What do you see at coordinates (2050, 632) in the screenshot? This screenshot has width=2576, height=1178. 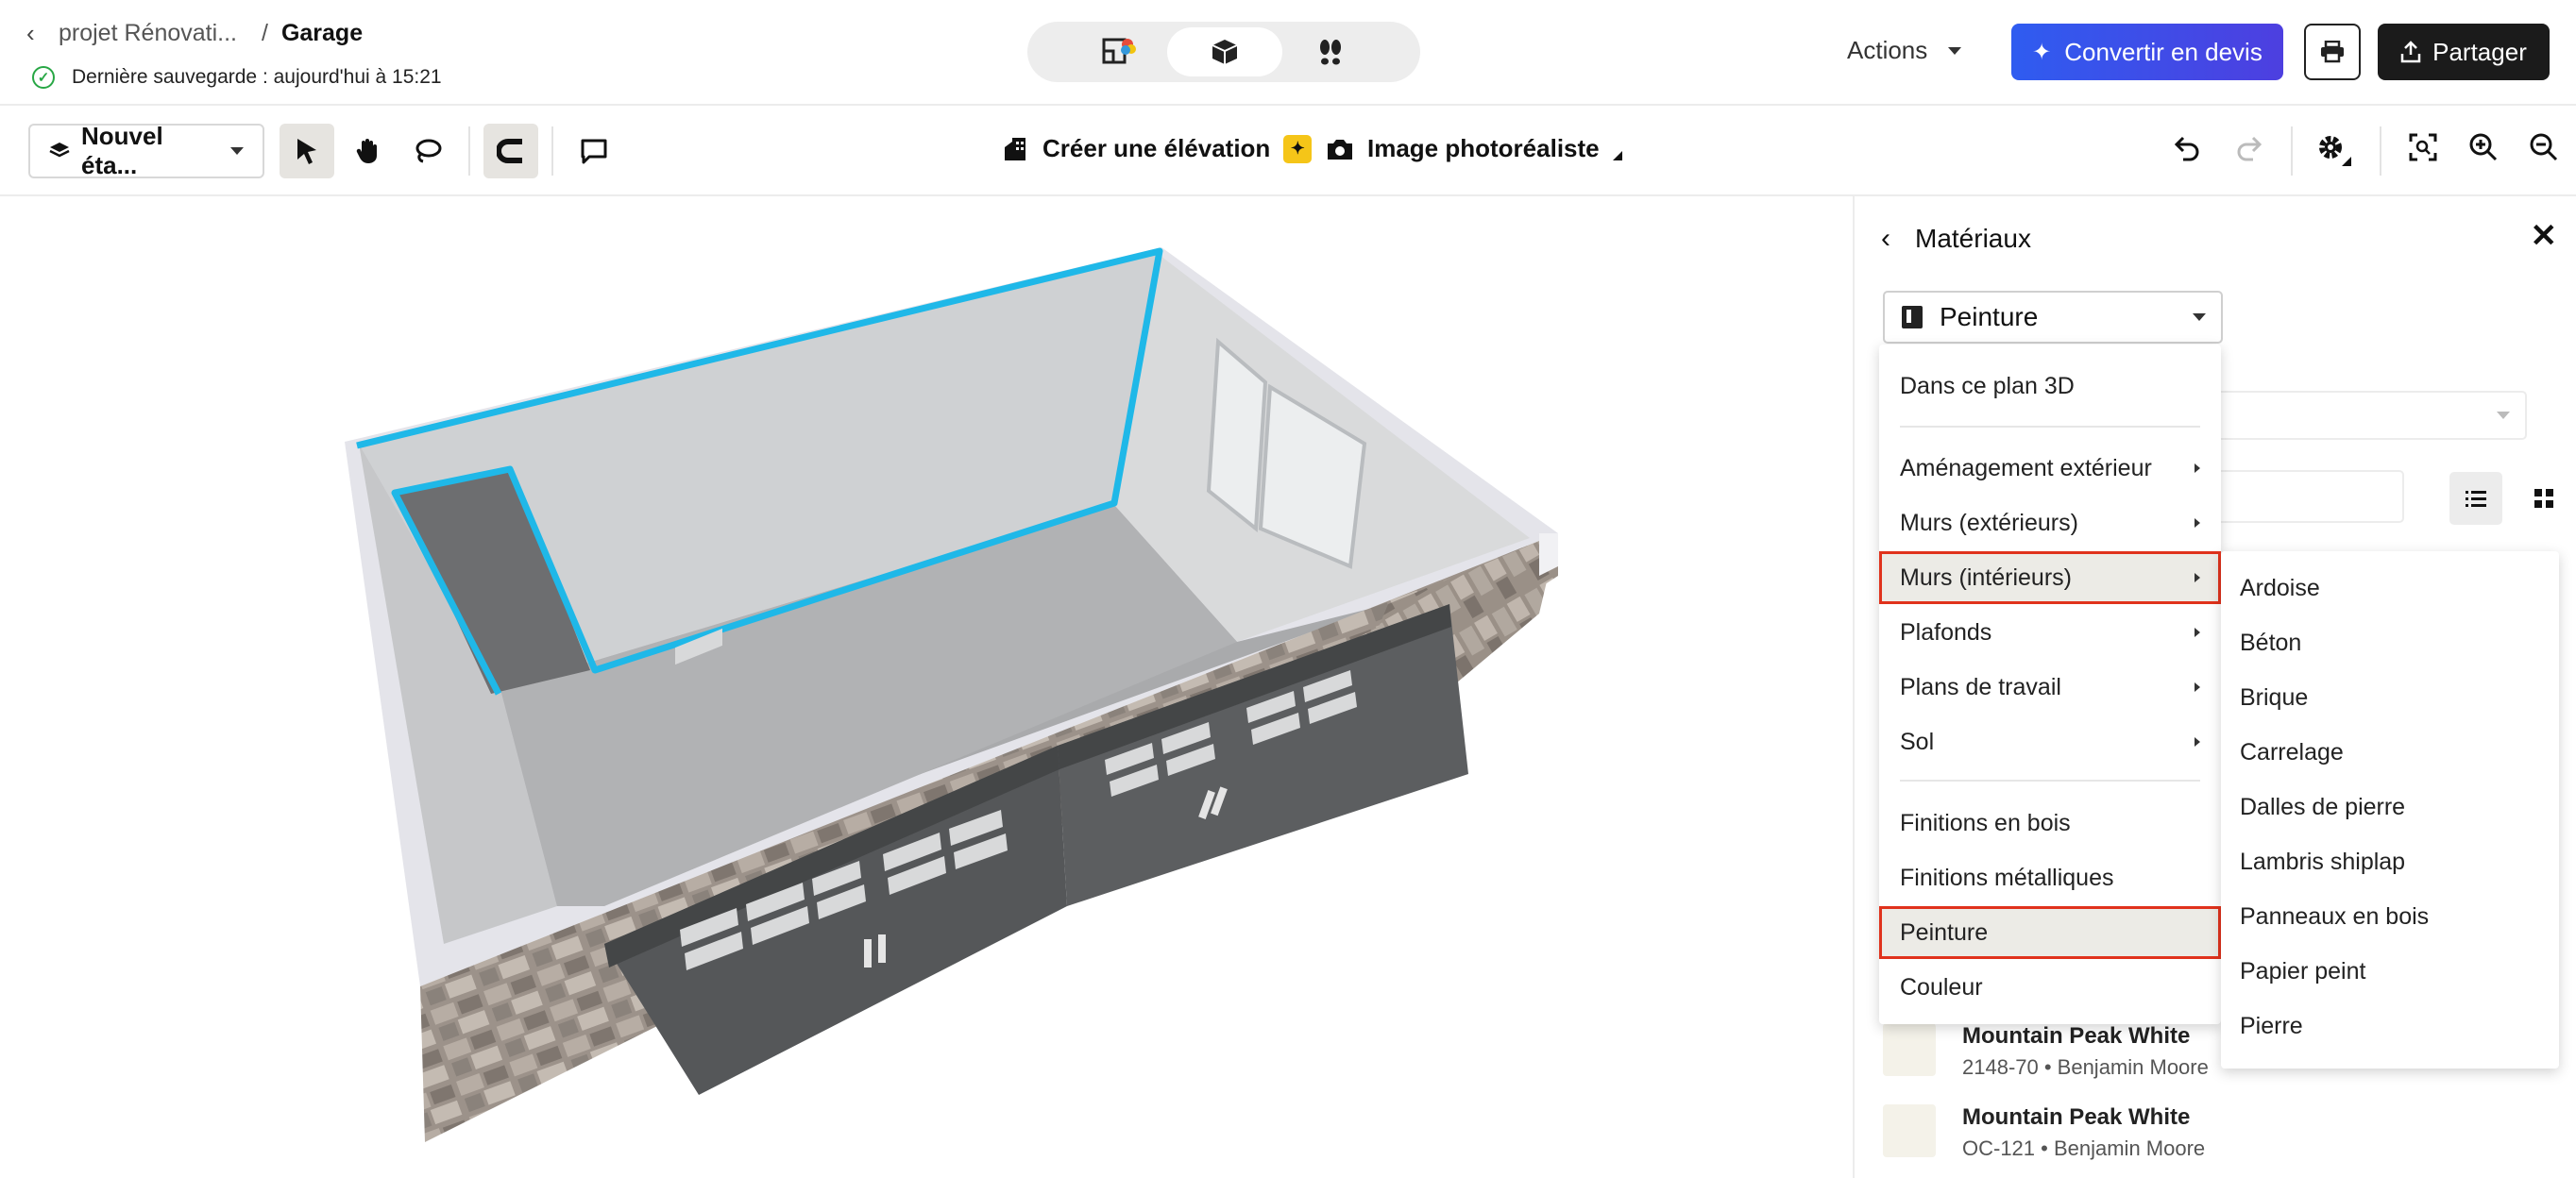 I see `menu-item-ceilings: Plafonds` at bounding box center [2050, 632].